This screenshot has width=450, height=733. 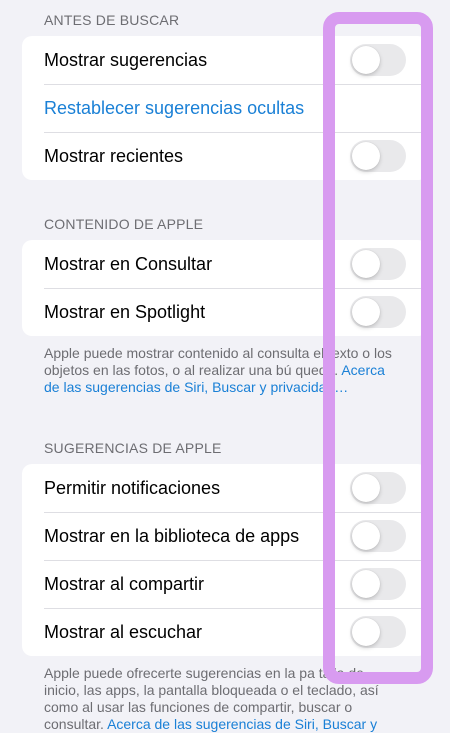 What do you see at coordinates (124, 224) in the screenshot?
I see `section-header-apple-content: CONTENIDO DE APPLE` at bounding box center [124, 224].